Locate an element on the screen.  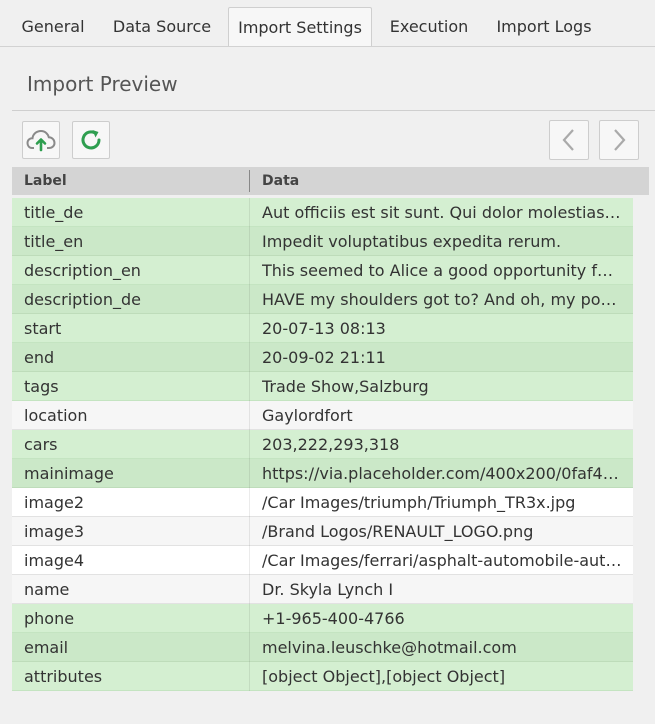
cell-label: email is located at coordinates (46, 647).